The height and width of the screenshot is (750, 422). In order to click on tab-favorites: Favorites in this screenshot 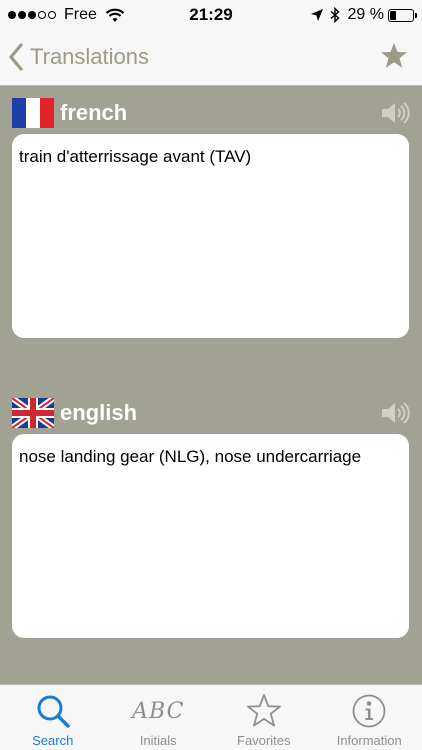, I will do `click(264, 717)`.